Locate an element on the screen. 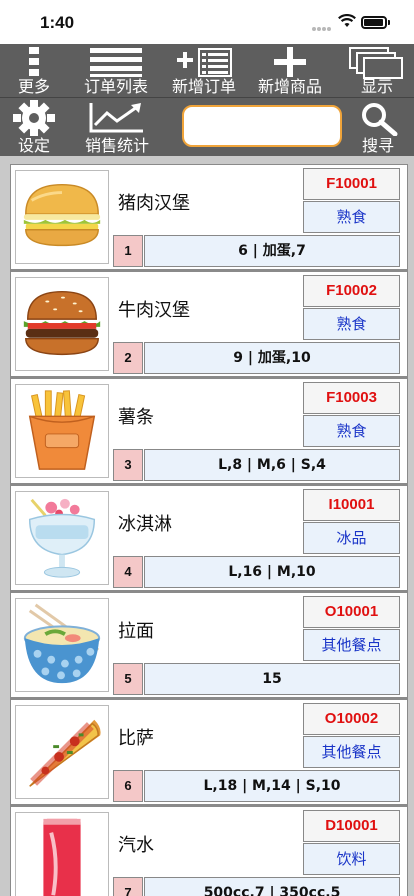  status-bar: 1:40 is located at coordinates (207, 22).